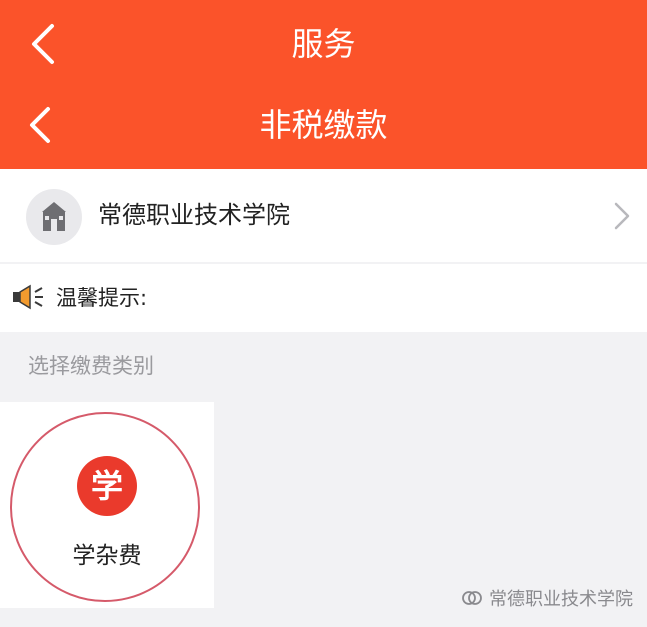 The height and width of the screenshot is (627, 647). I want to click on parent-page-title: 服务, so click(323, 44).